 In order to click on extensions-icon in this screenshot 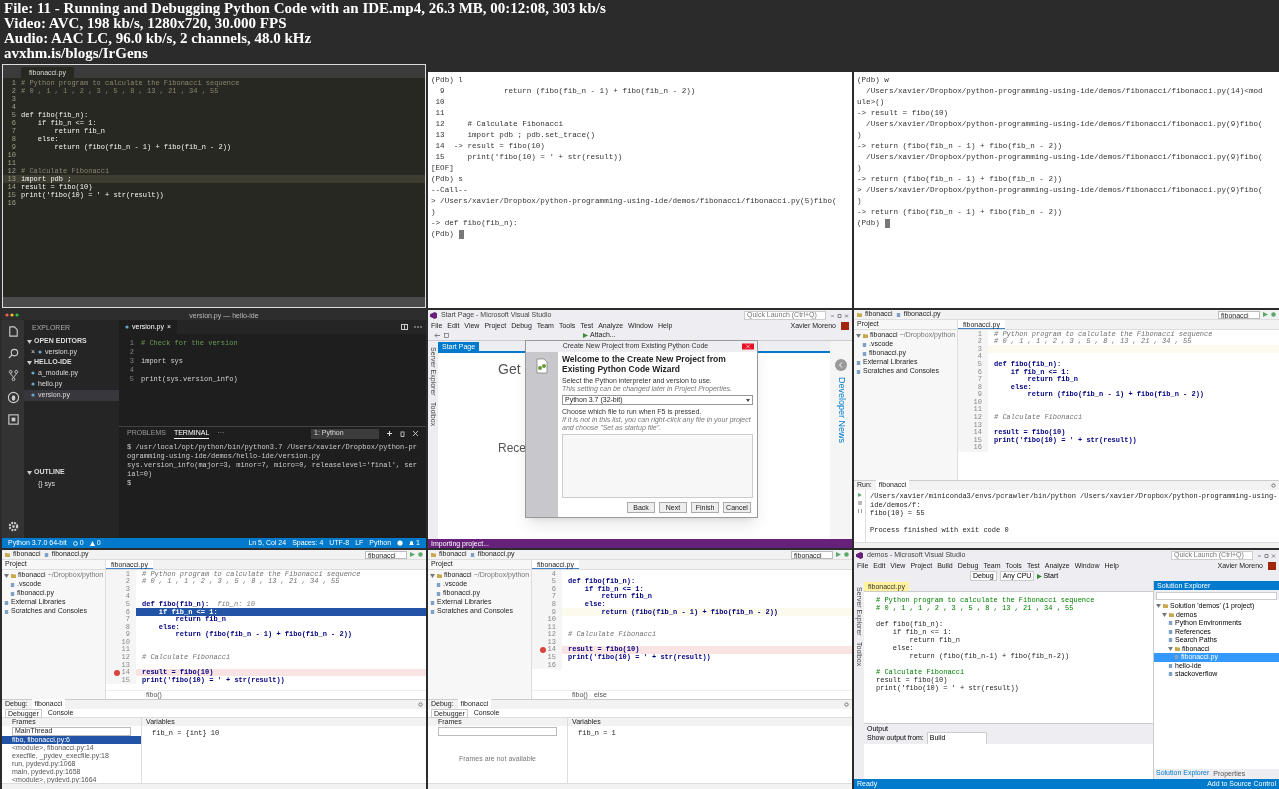, I will do `click(13, 419)`.